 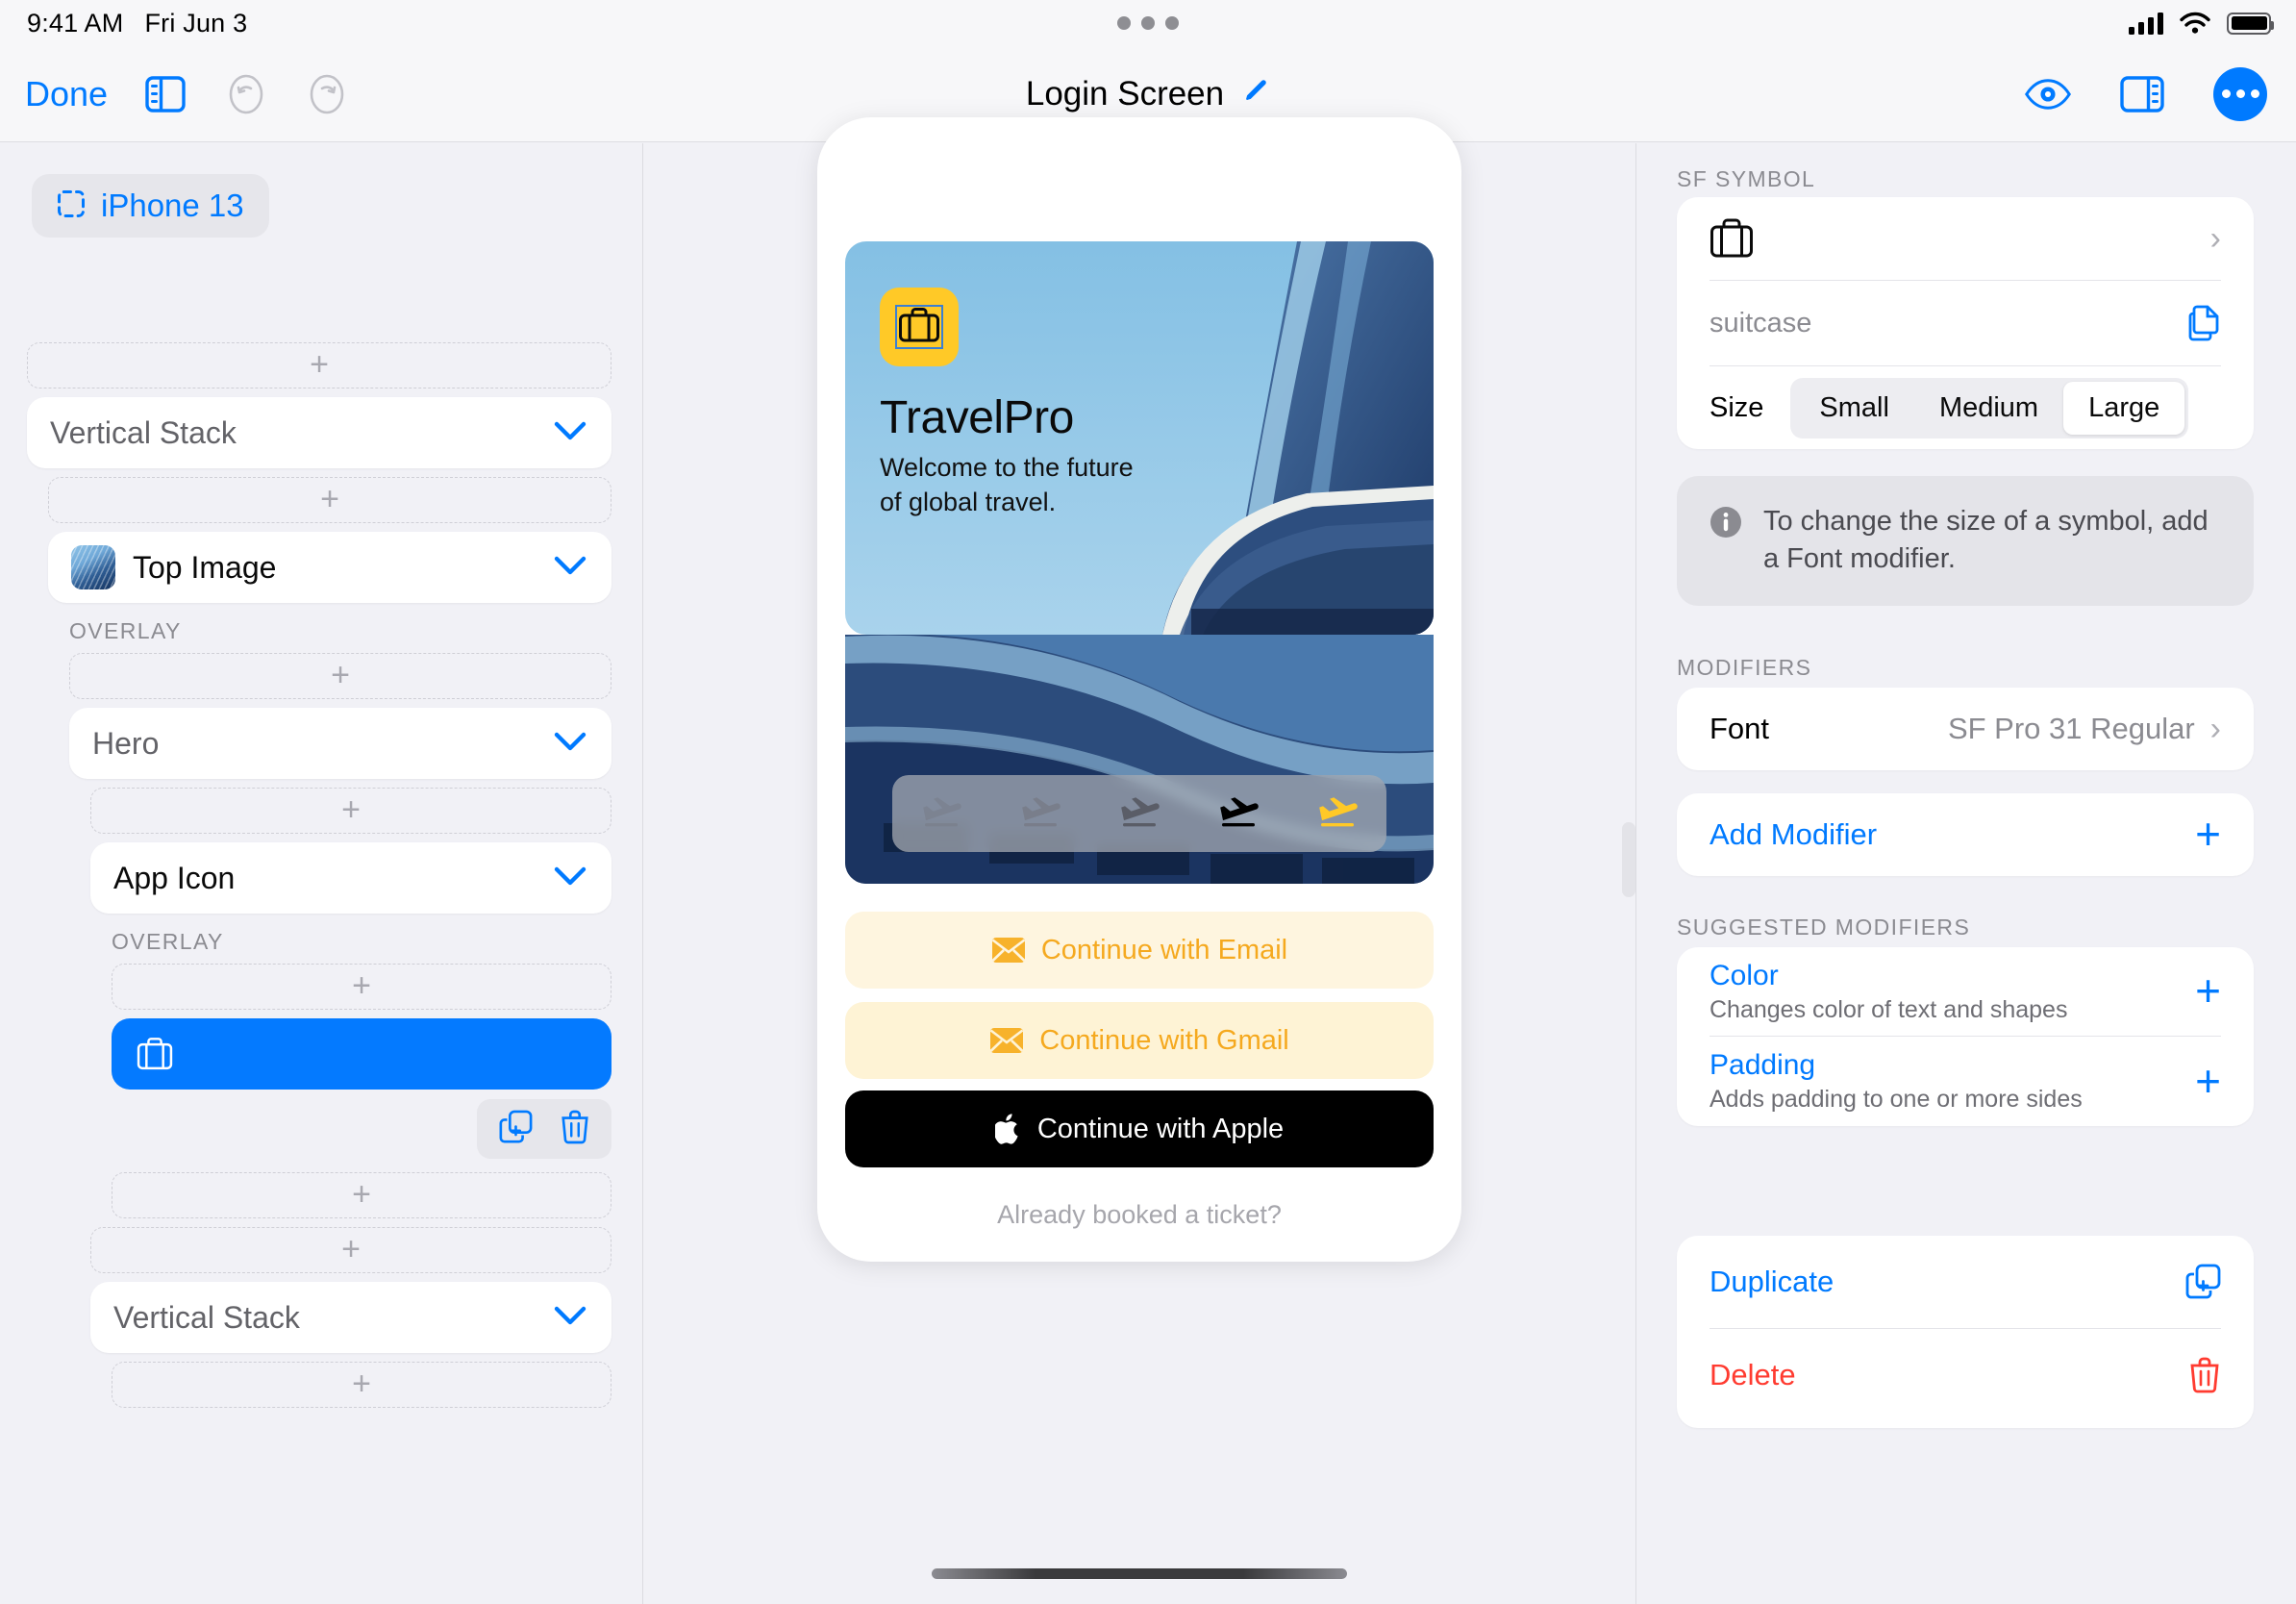 What do you see at coordinates (1763, 1065) in the screenshot?
I see `suggested-modifier-padding-label: Padding` at bounding box center [1763, 1065].